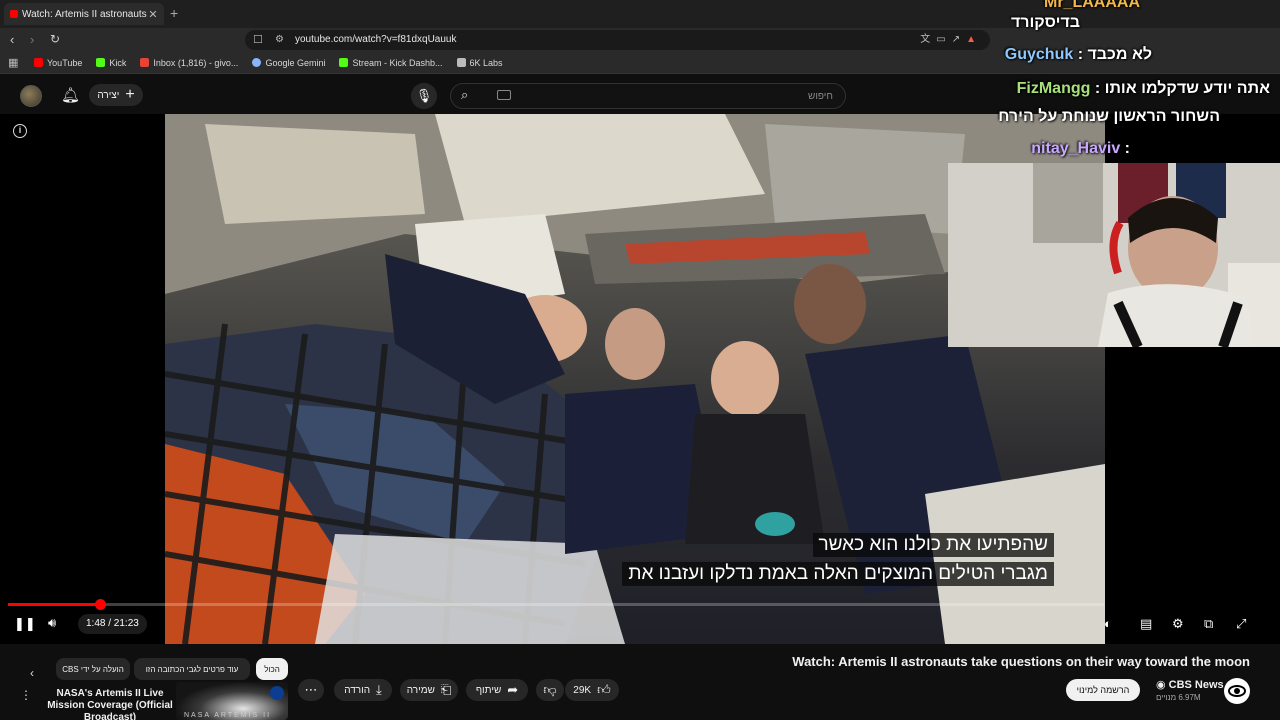  What do you see at coordinates (424, 96) in the screenshot?
I see `voice-search-mic-icon: 🎙︎` at bounding box center [424, 96].